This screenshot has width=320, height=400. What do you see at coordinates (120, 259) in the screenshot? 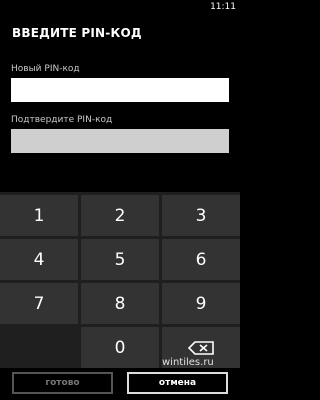
I see `key-5: 5` at bounding box center [120, 259].